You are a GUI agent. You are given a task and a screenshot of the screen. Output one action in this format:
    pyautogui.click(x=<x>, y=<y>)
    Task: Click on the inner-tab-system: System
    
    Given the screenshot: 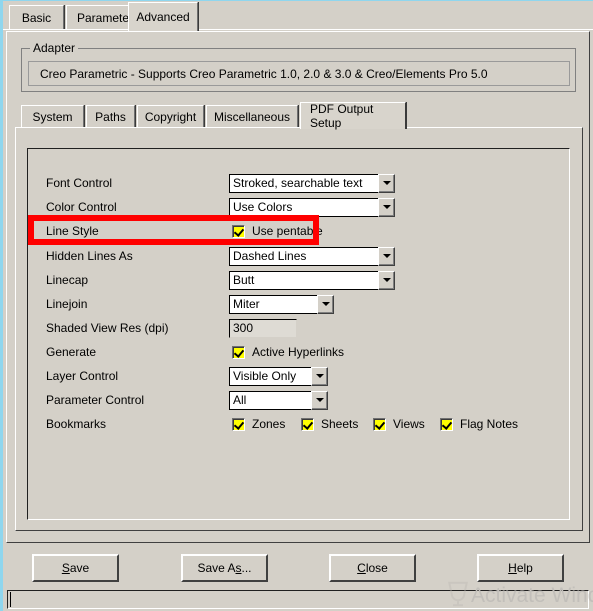 What is the action you would take?
    pyautogui.click(x=52, y=116)
    